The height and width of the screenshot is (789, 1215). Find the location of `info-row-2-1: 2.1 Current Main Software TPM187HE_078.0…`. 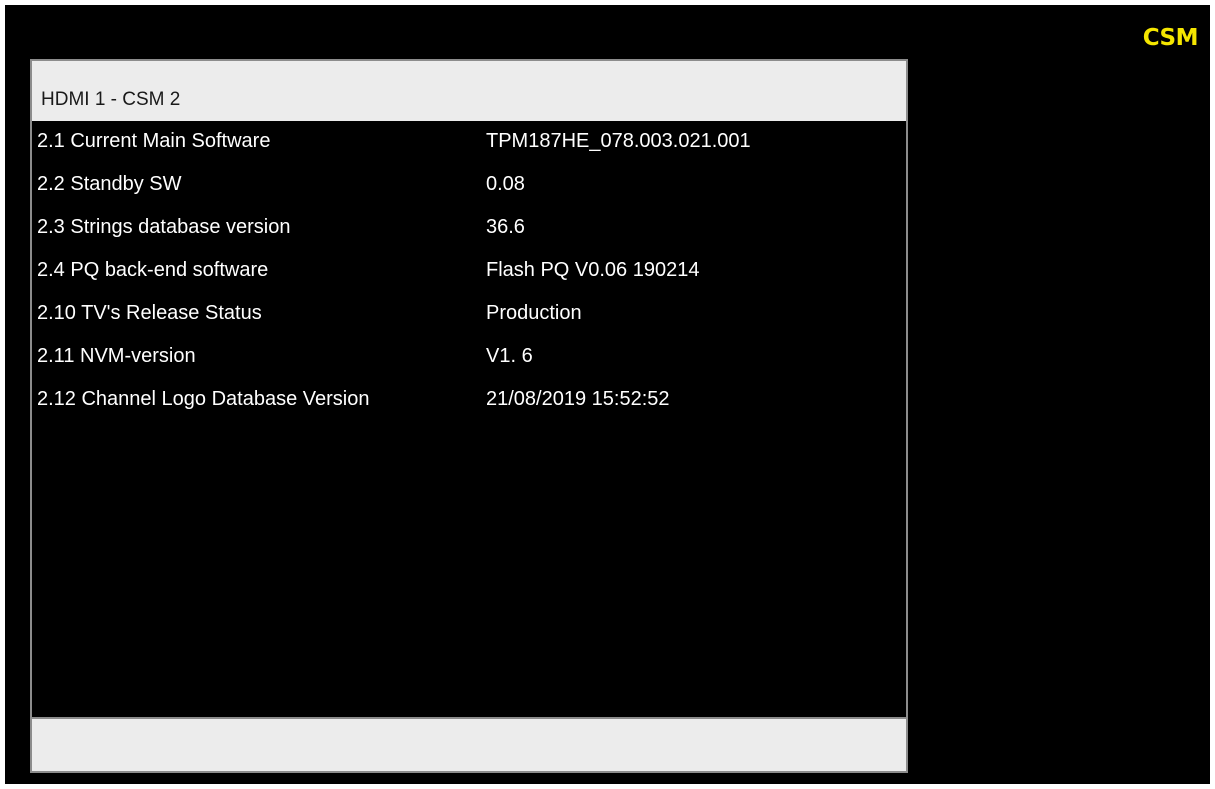

info-row-2-1: 2.1 Current Main Software TPM187HE_078.0… is located at coordinates (469, 142).